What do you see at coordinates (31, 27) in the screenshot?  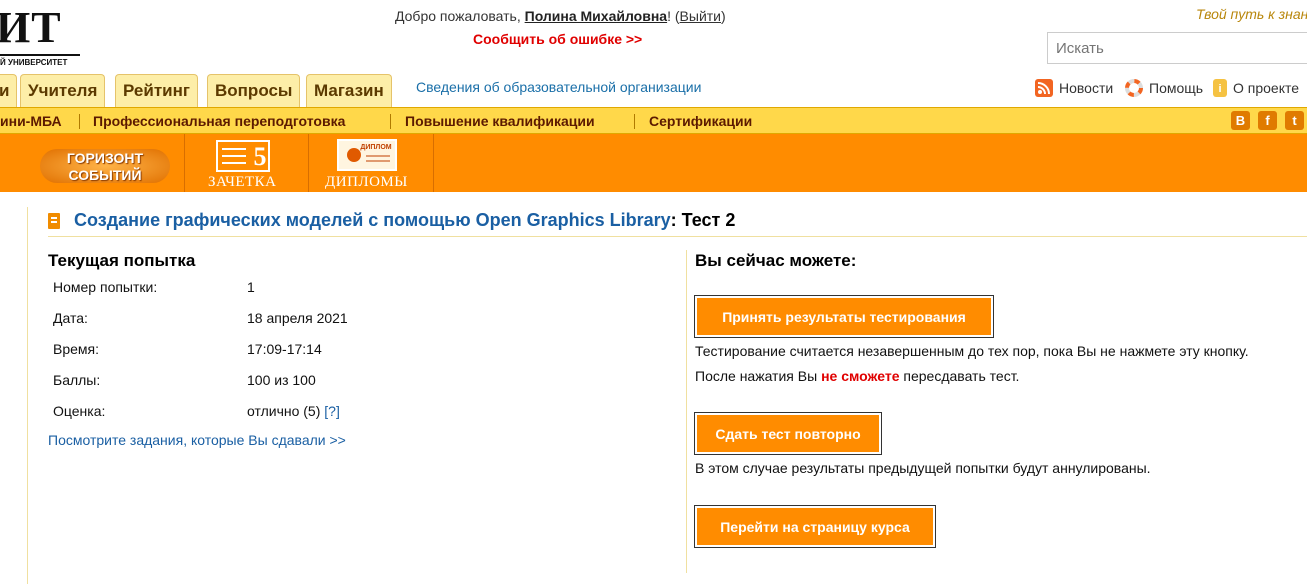 I see `logo-text: ИТ` at bounding box center [31, 27].